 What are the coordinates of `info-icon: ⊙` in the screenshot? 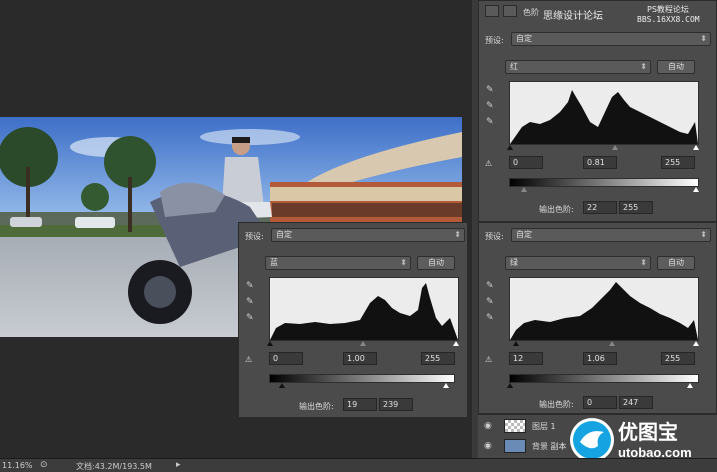 It's located at (44, 465).